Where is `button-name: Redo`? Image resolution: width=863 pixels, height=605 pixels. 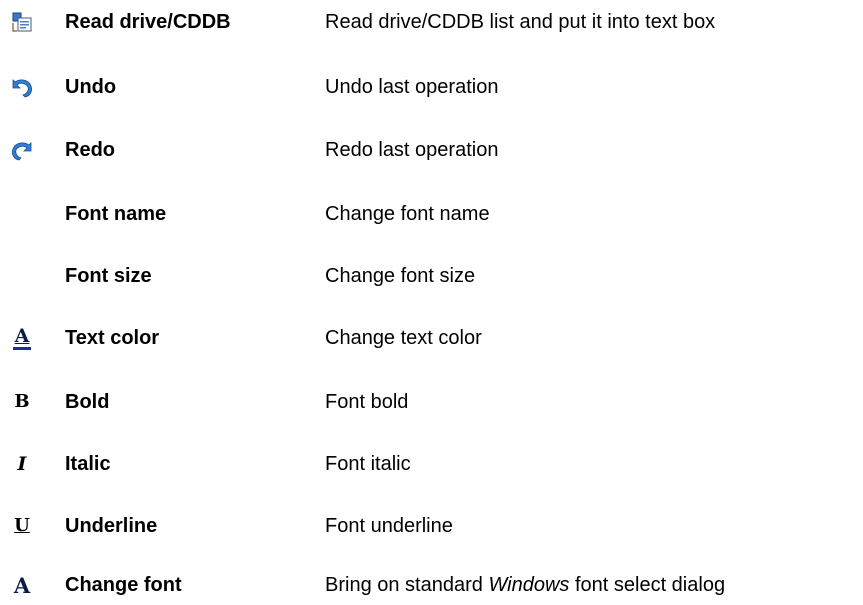
button-name: Redo is located at coordinates (90, 149).